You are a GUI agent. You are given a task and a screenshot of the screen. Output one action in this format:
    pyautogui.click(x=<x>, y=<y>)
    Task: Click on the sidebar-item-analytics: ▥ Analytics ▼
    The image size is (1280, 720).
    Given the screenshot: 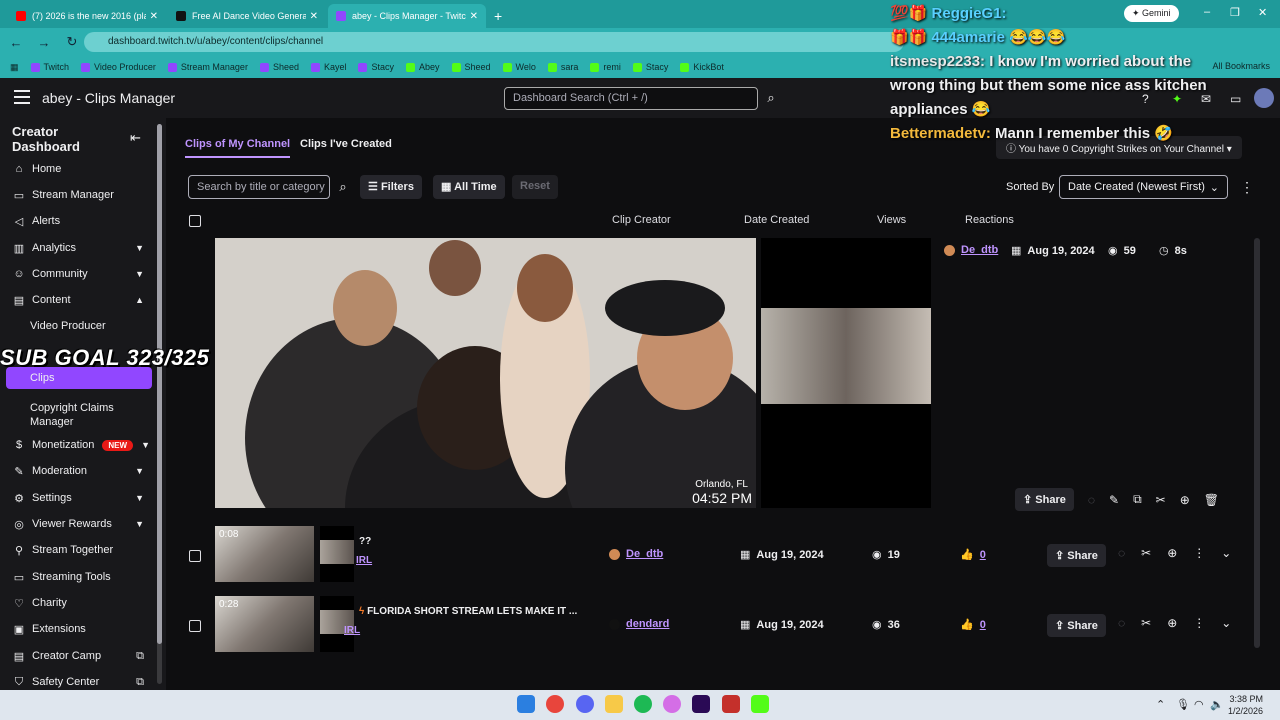 What is the action you would take?
    pyautogui.click(x=77, y=248)
    